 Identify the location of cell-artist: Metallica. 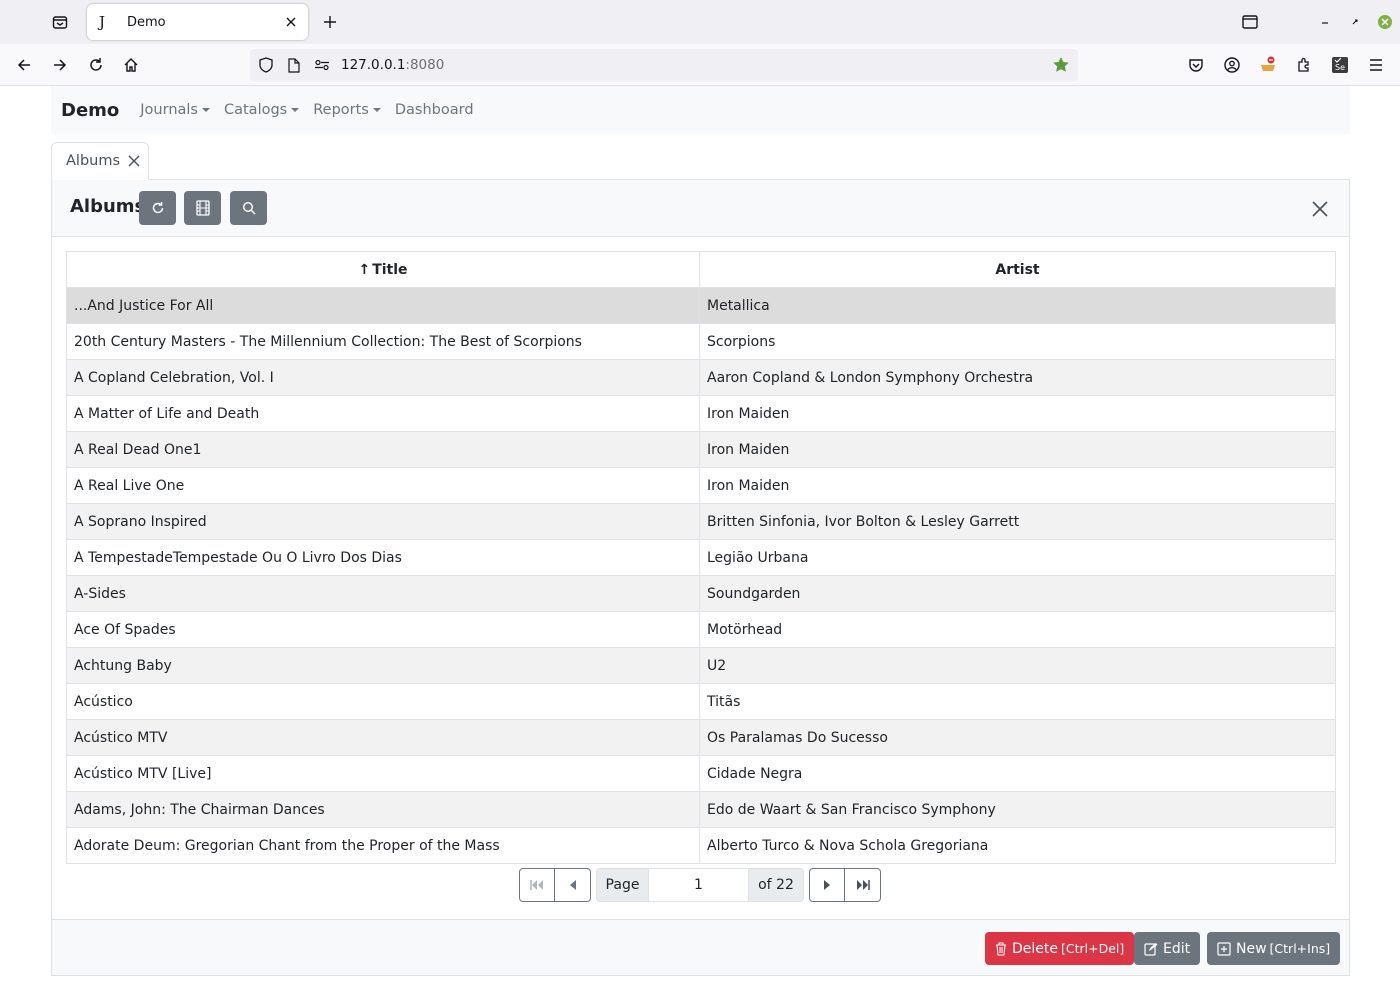
(1017, 305).